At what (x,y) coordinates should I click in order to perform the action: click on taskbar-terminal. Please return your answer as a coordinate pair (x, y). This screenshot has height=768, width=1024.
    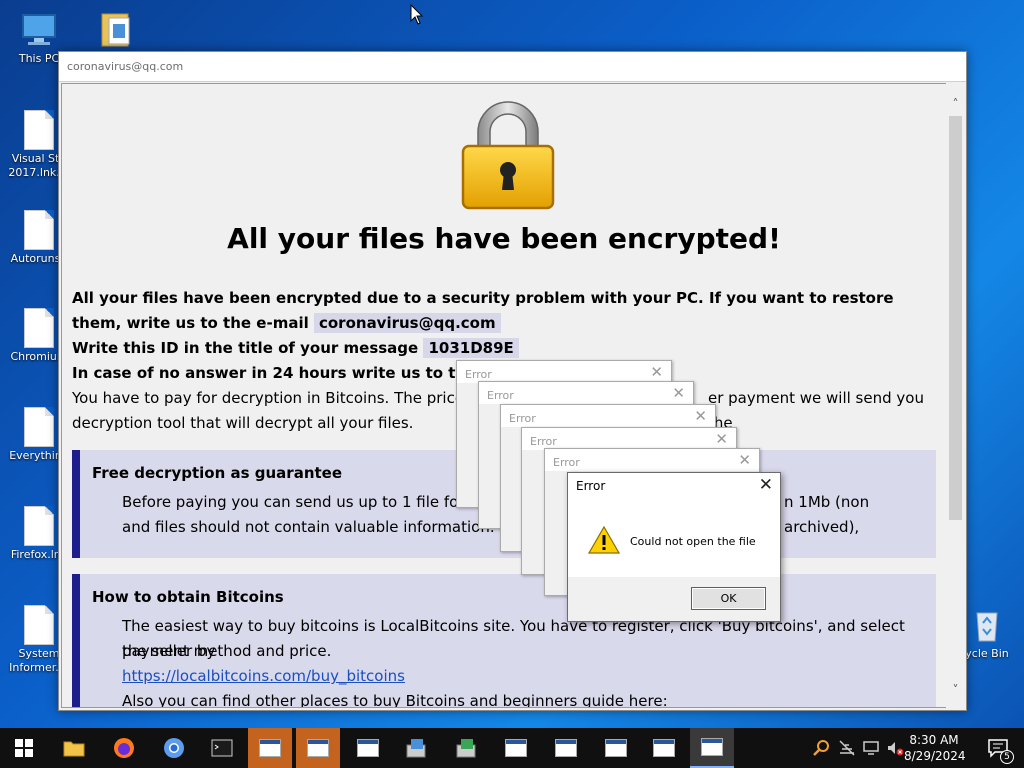
    Looking at the image, I should click on (222, 748).